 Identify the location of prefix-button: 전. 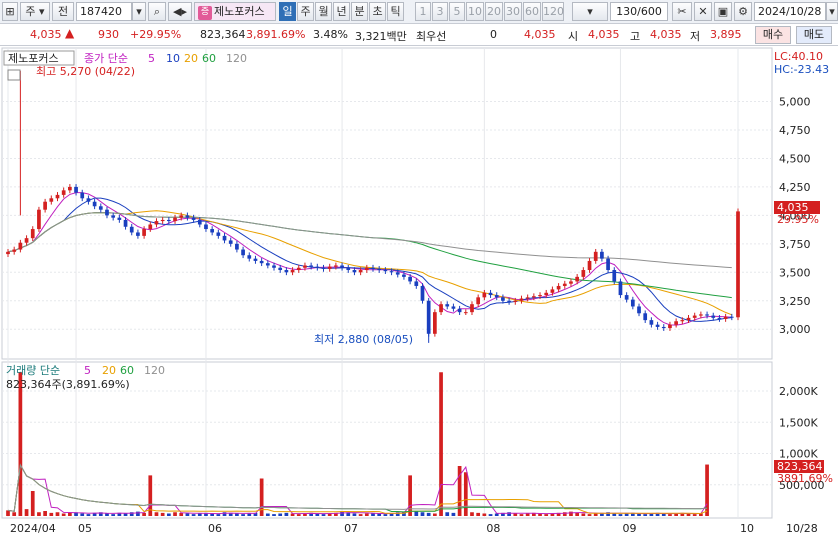
(63, 11).